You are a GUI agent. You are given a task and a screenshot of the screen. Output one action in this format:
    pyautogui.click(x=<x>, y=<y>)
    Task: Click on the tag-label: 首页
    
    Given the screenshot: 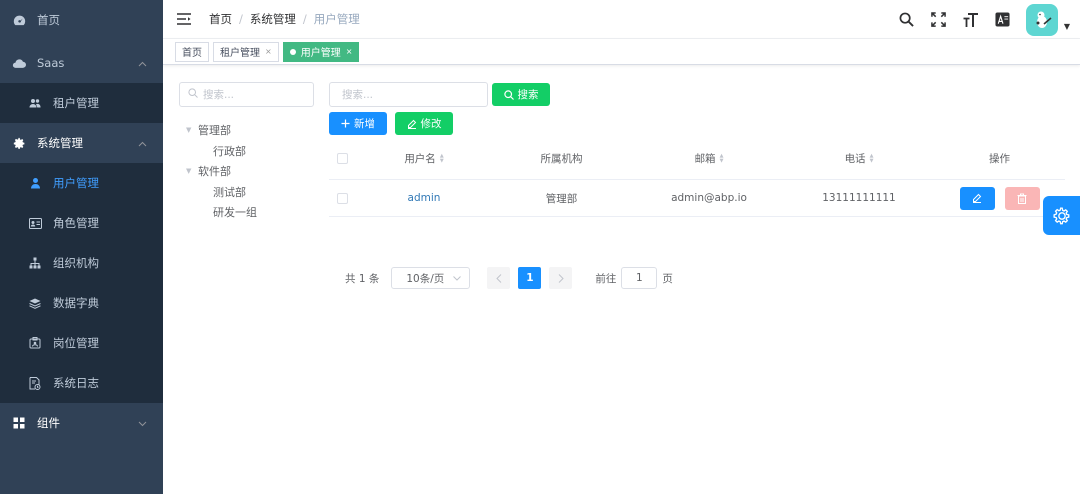 What is the action you would take?
    pyautogui.click(x=192, y=53)
    